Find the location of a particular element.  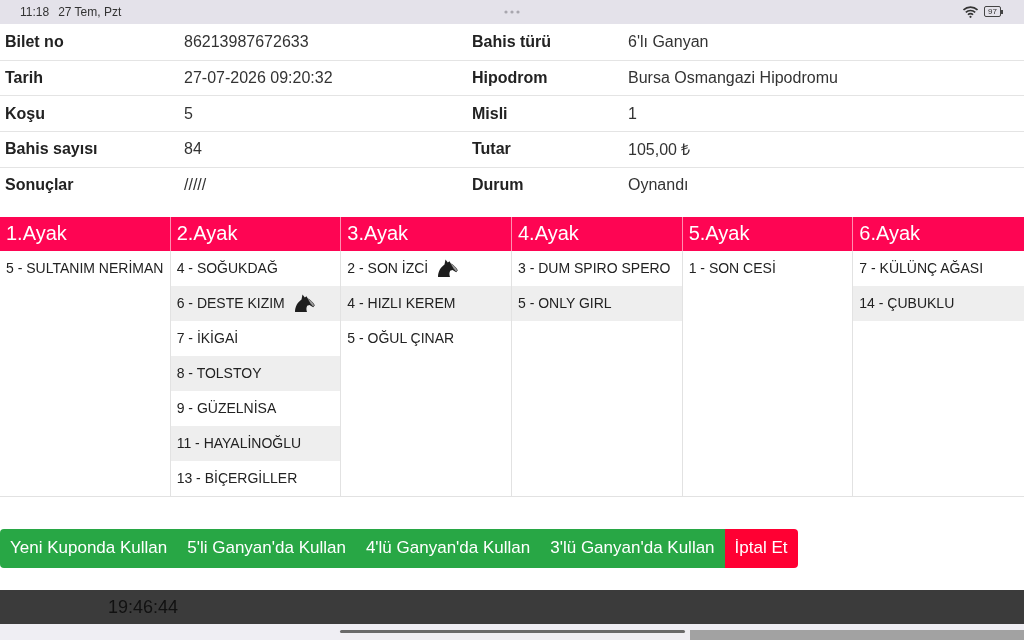

leg-header: 5.Ayak is located at coordinates (767, 233).